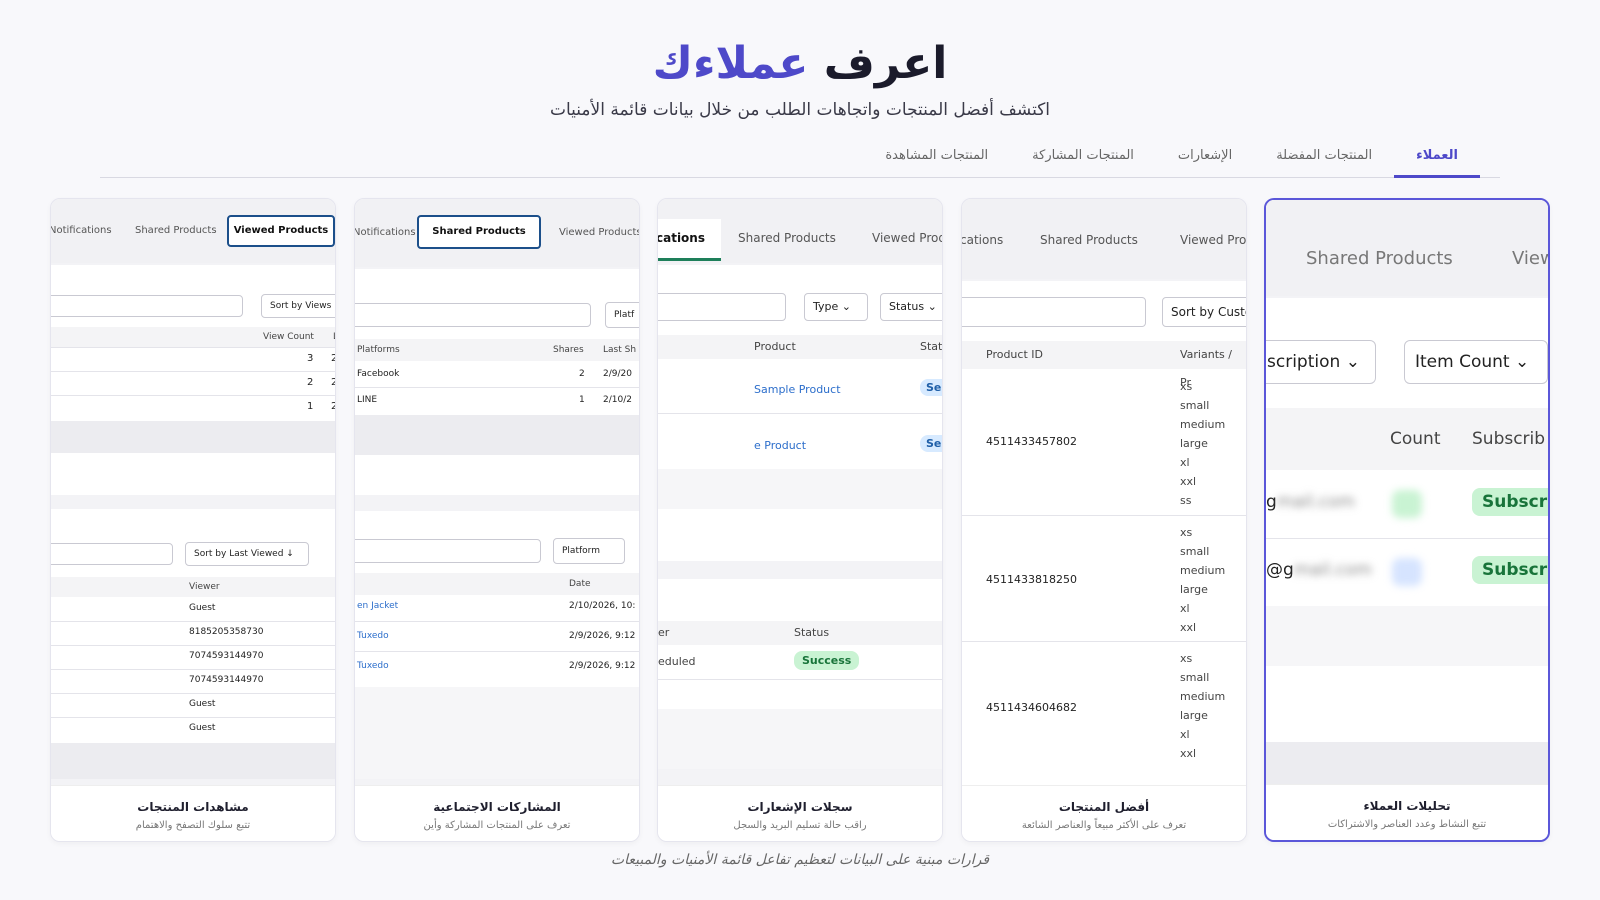 Image resolution: width=1600 pixels, height=900 pixels. What do you see at coordinates (298, 306) in the screenshot?
I see `sort-views-button: Sort by Views ↓` at bounding box center [298, 306].